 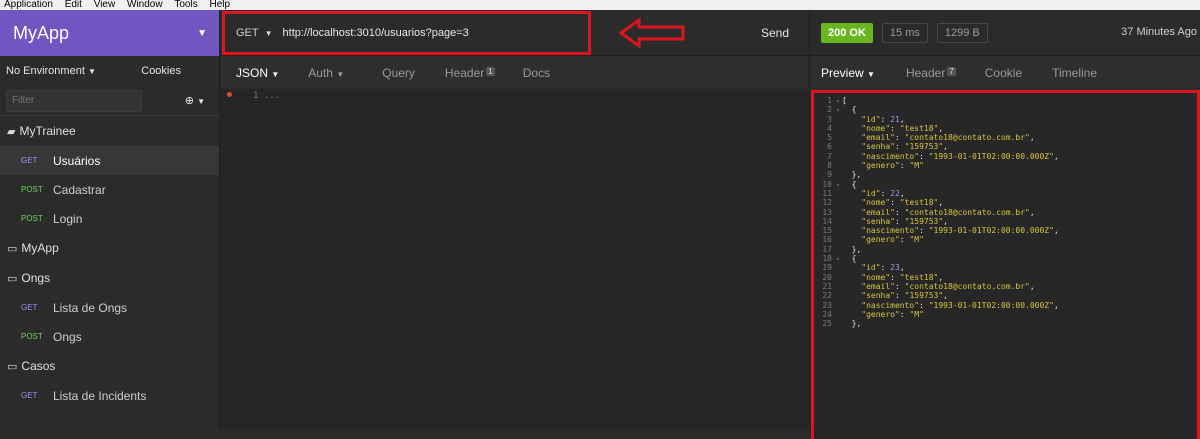 I want to click on tab-response-header: Header 7, so click(x=931, y=73).